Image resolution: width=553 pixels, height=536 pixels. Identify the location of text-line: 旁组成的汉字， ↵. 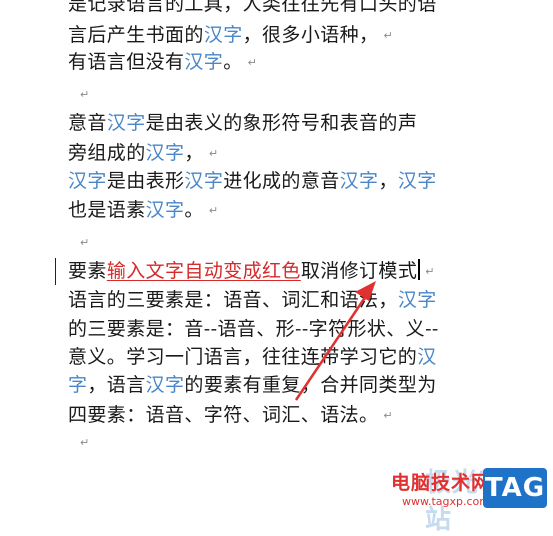
(143, 153).